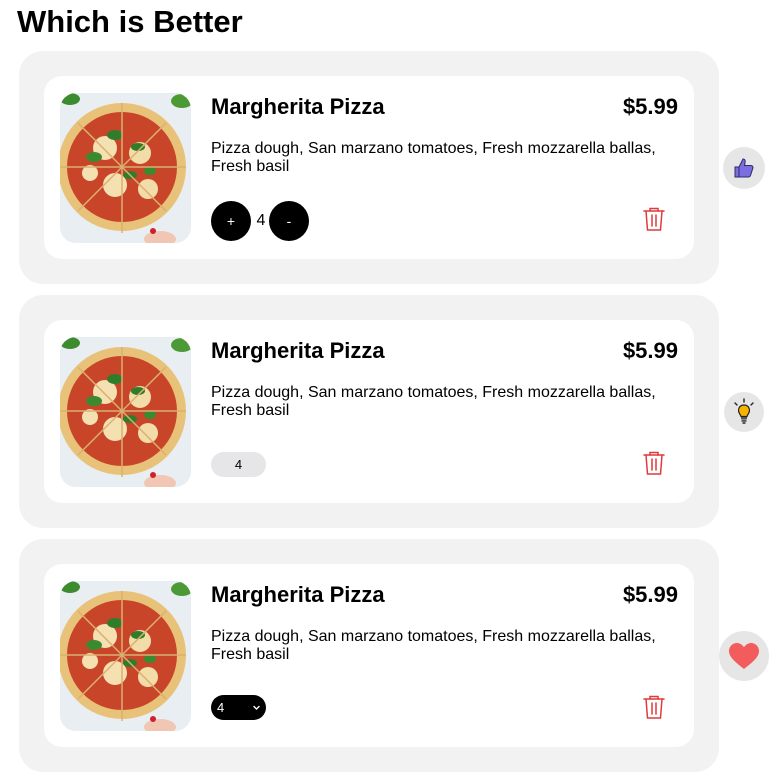 The height and width of the screenshot is (773, 780). I want to click on quantity-value: 4, so click(261, 220).